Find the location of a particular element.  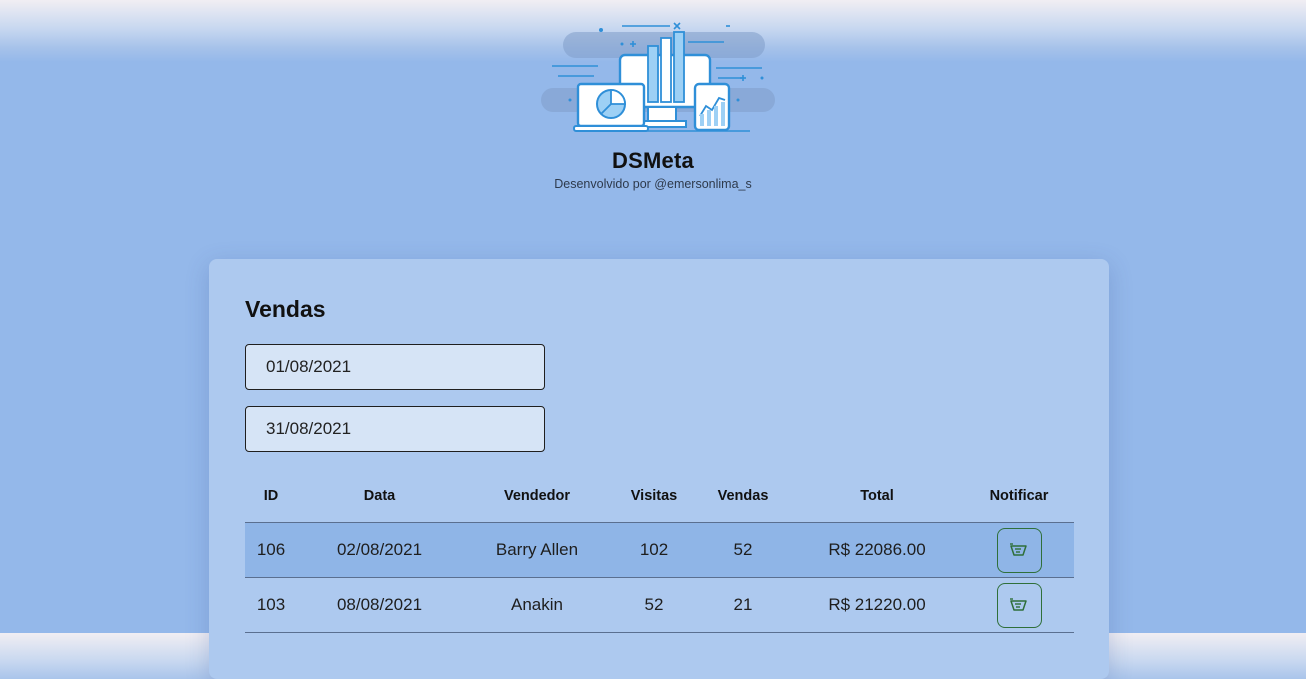

cell-date: 02/08/2021 is located at coordinates (379, 550).